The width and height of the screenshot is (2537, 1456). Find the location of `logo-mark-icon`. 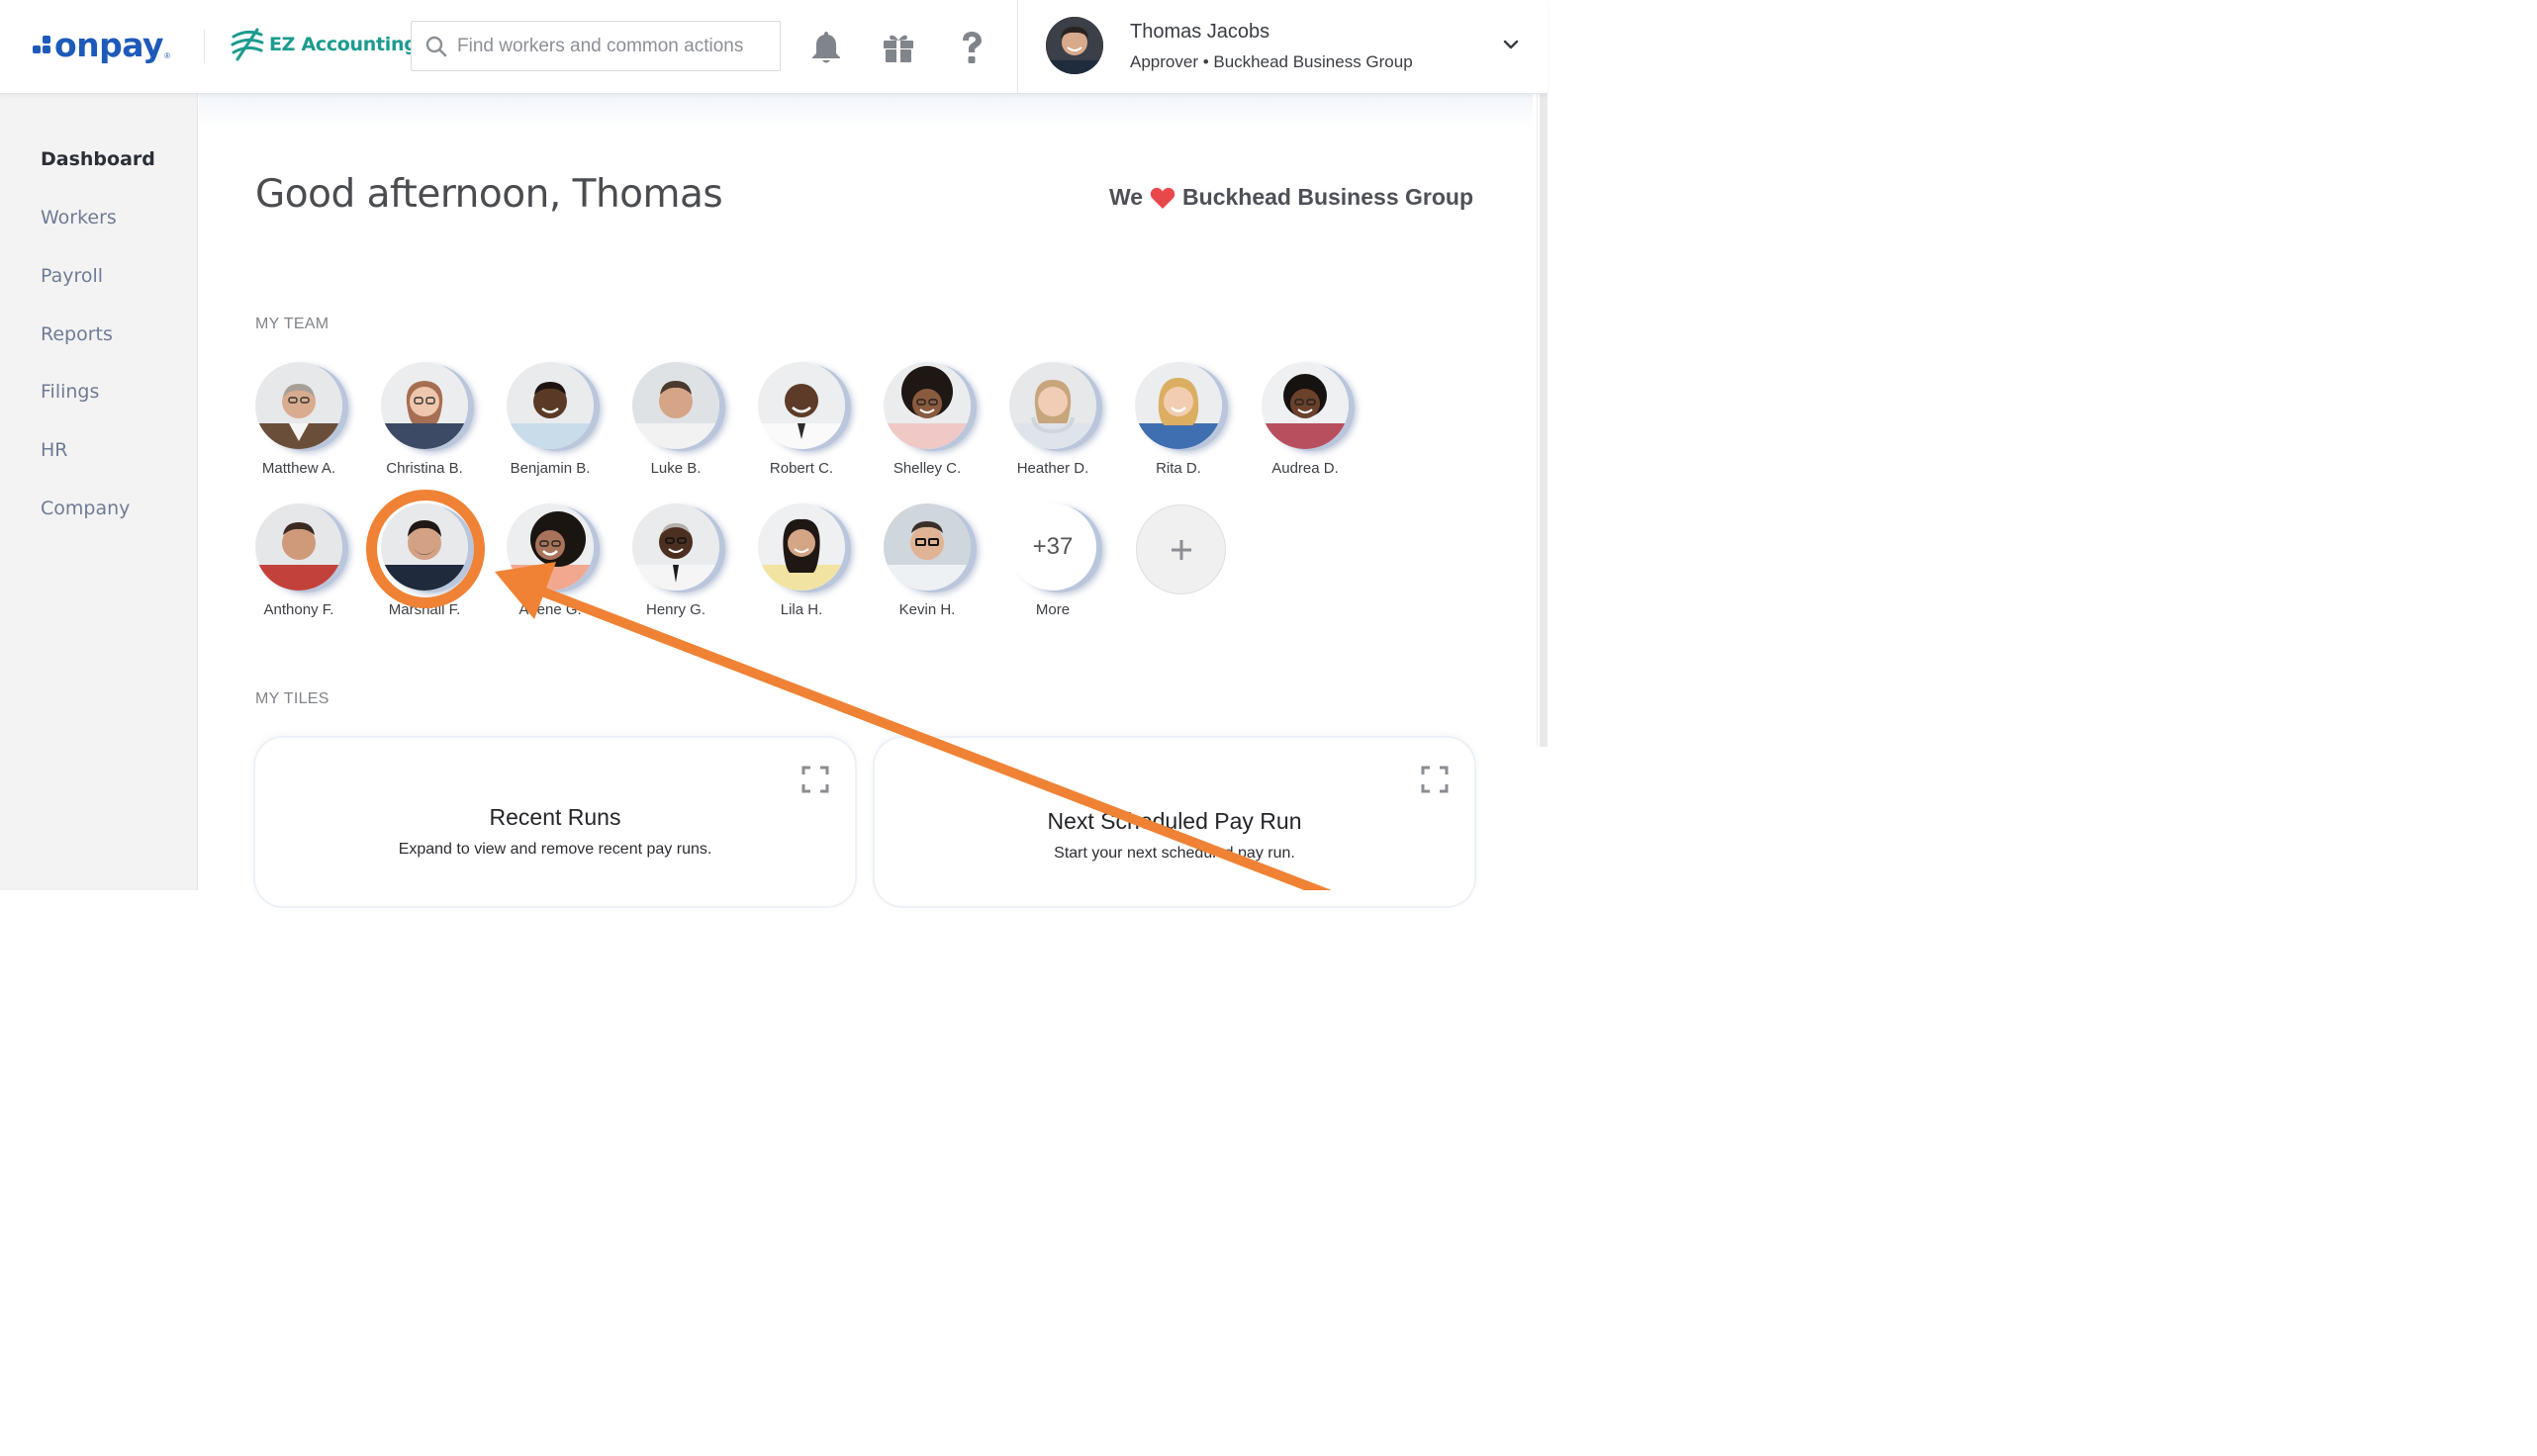

logo-mark-icon is located at coordinates (43, 45).